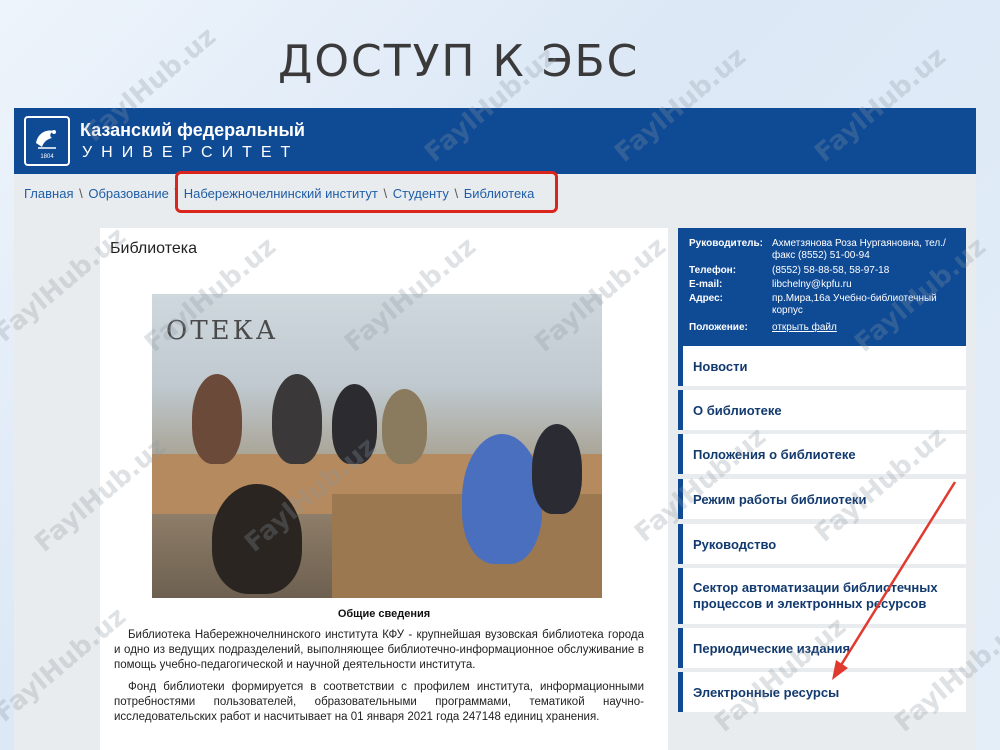 This screenshot has width=1000, height=750. What do you see at coordinates (718, 327) in the screenshot?
I see `regulation-label: Положение:` at bounding box center [718, 327].